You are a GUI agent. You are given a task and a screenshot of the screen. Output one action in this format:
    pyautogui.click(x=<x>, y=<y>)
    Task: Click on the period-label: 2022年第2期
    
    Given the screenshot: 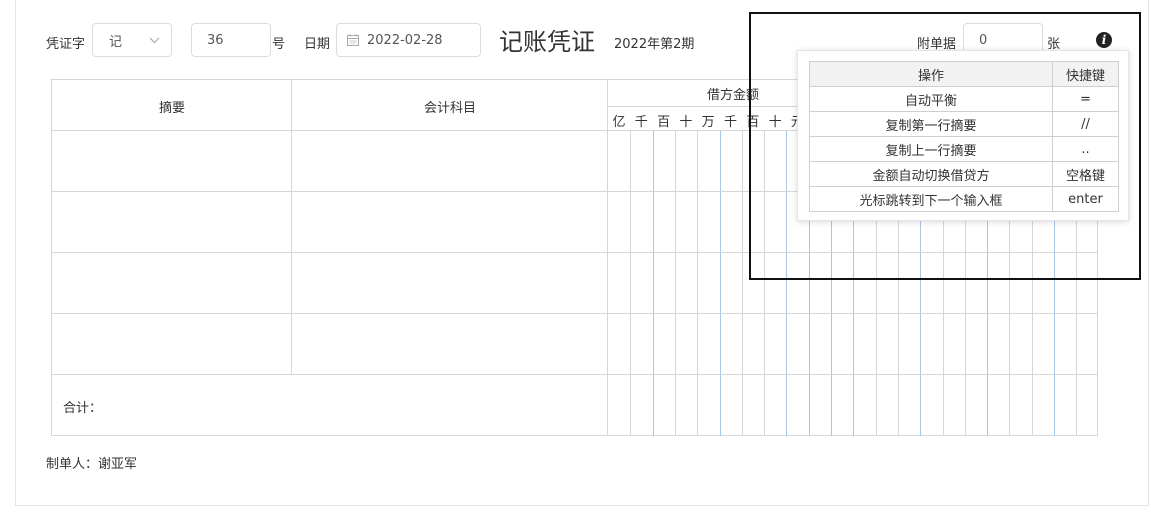 What is the action you would take?
    pyautogui.click(x=654, y=44)
    